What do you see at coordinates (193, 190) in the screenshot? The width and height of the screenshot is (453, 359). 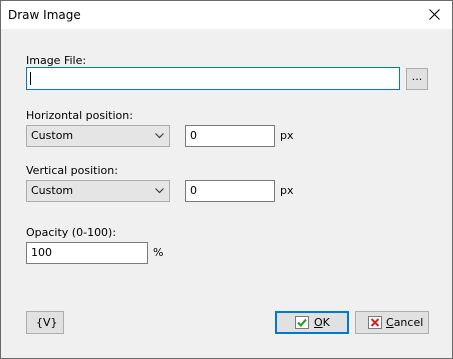 I see `vertical-position-value: 0` at bounding box center [193, 190].